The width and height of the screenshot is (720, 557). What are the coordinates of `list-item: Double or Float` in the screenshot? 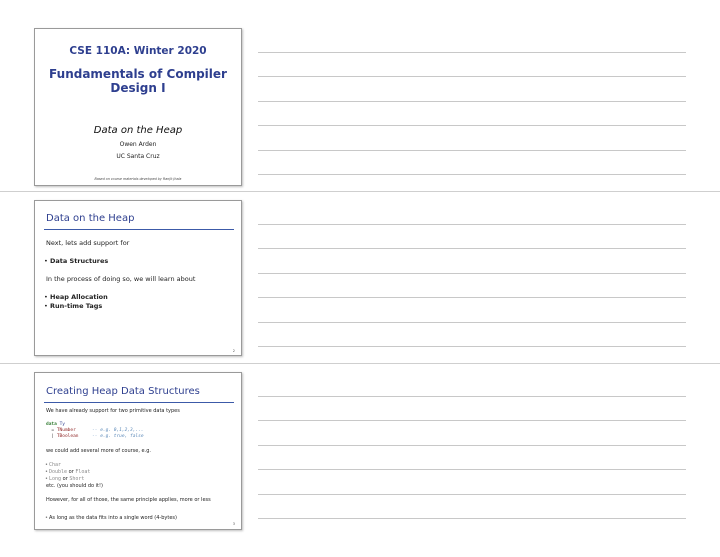 It's located at (68, 472).